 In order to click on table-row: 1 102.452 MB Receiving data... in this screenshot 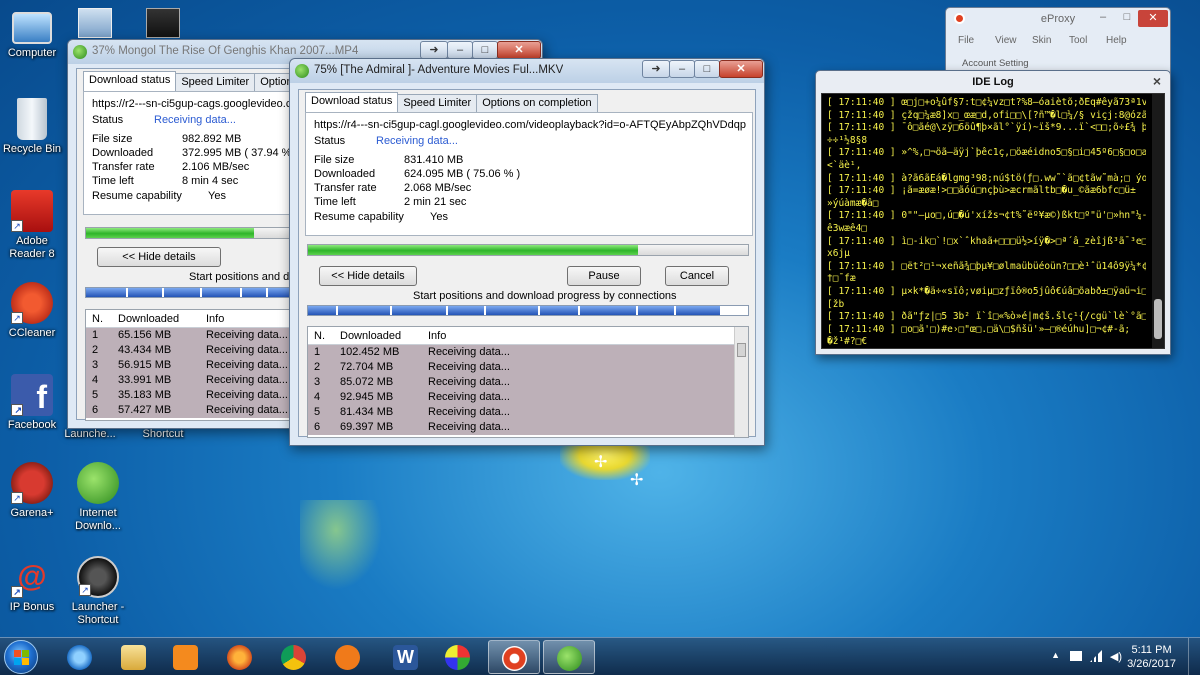, I will do `click(528, 352)`.